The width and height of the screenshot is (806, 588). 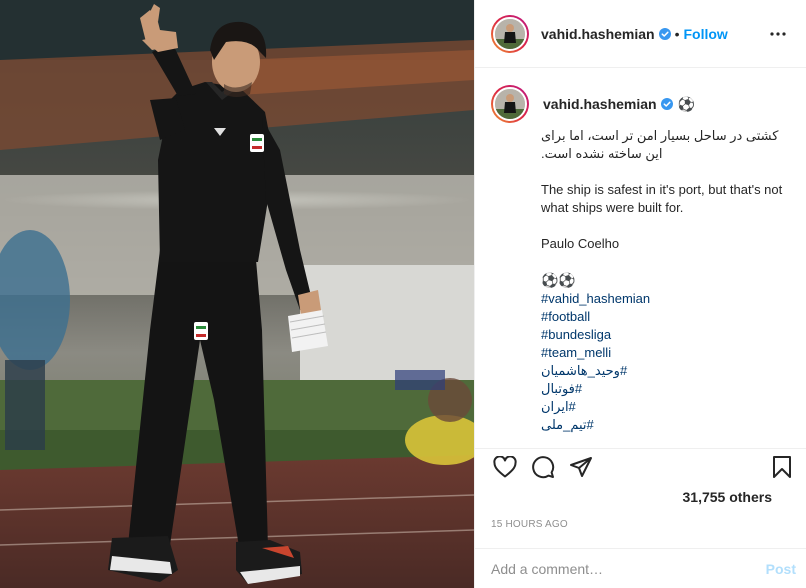 I want to click on hashtag-link: #فوتبال, so click(x=665, y=389).